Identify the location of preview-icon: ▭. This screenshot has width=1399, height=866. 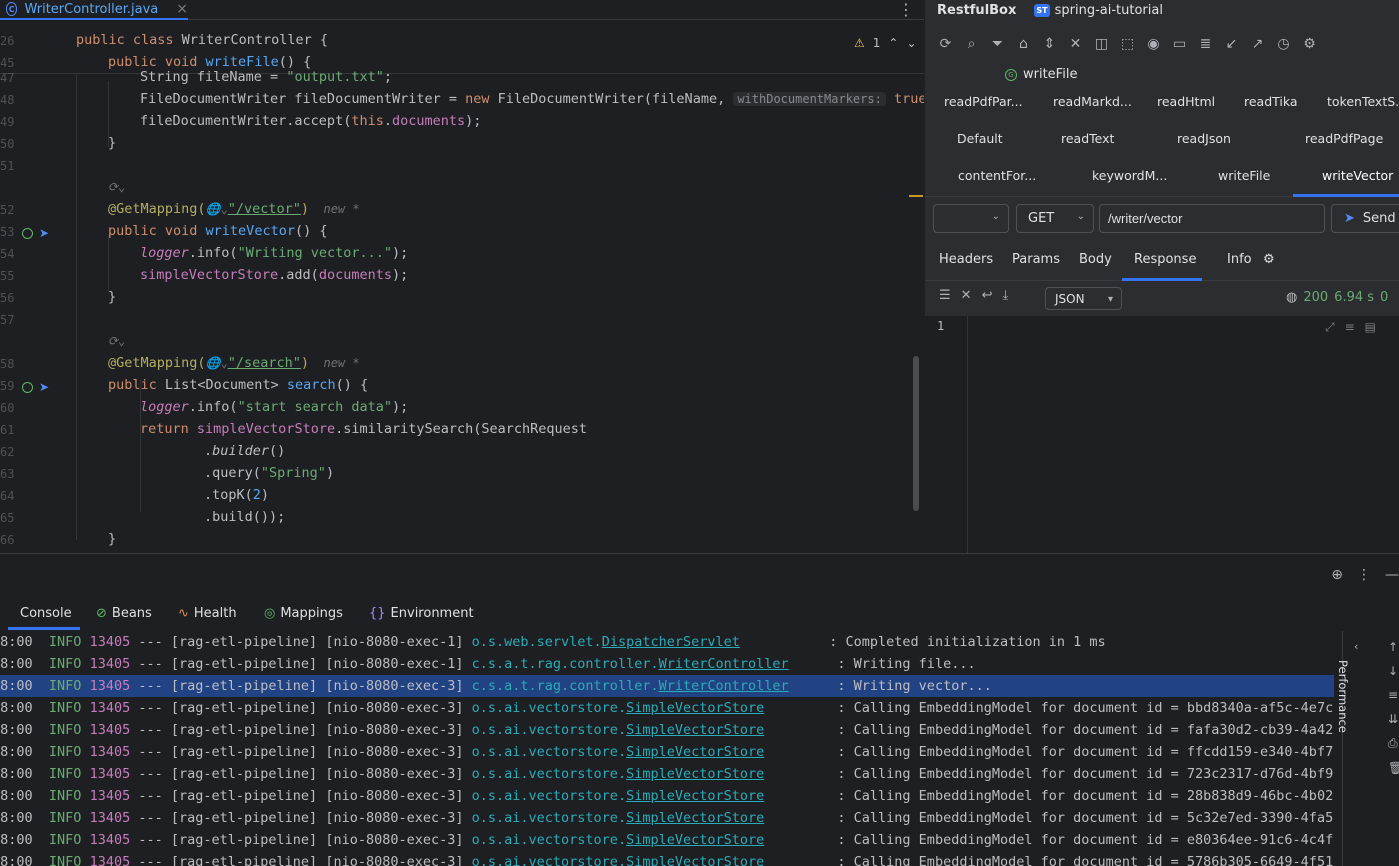
(1179, 44).